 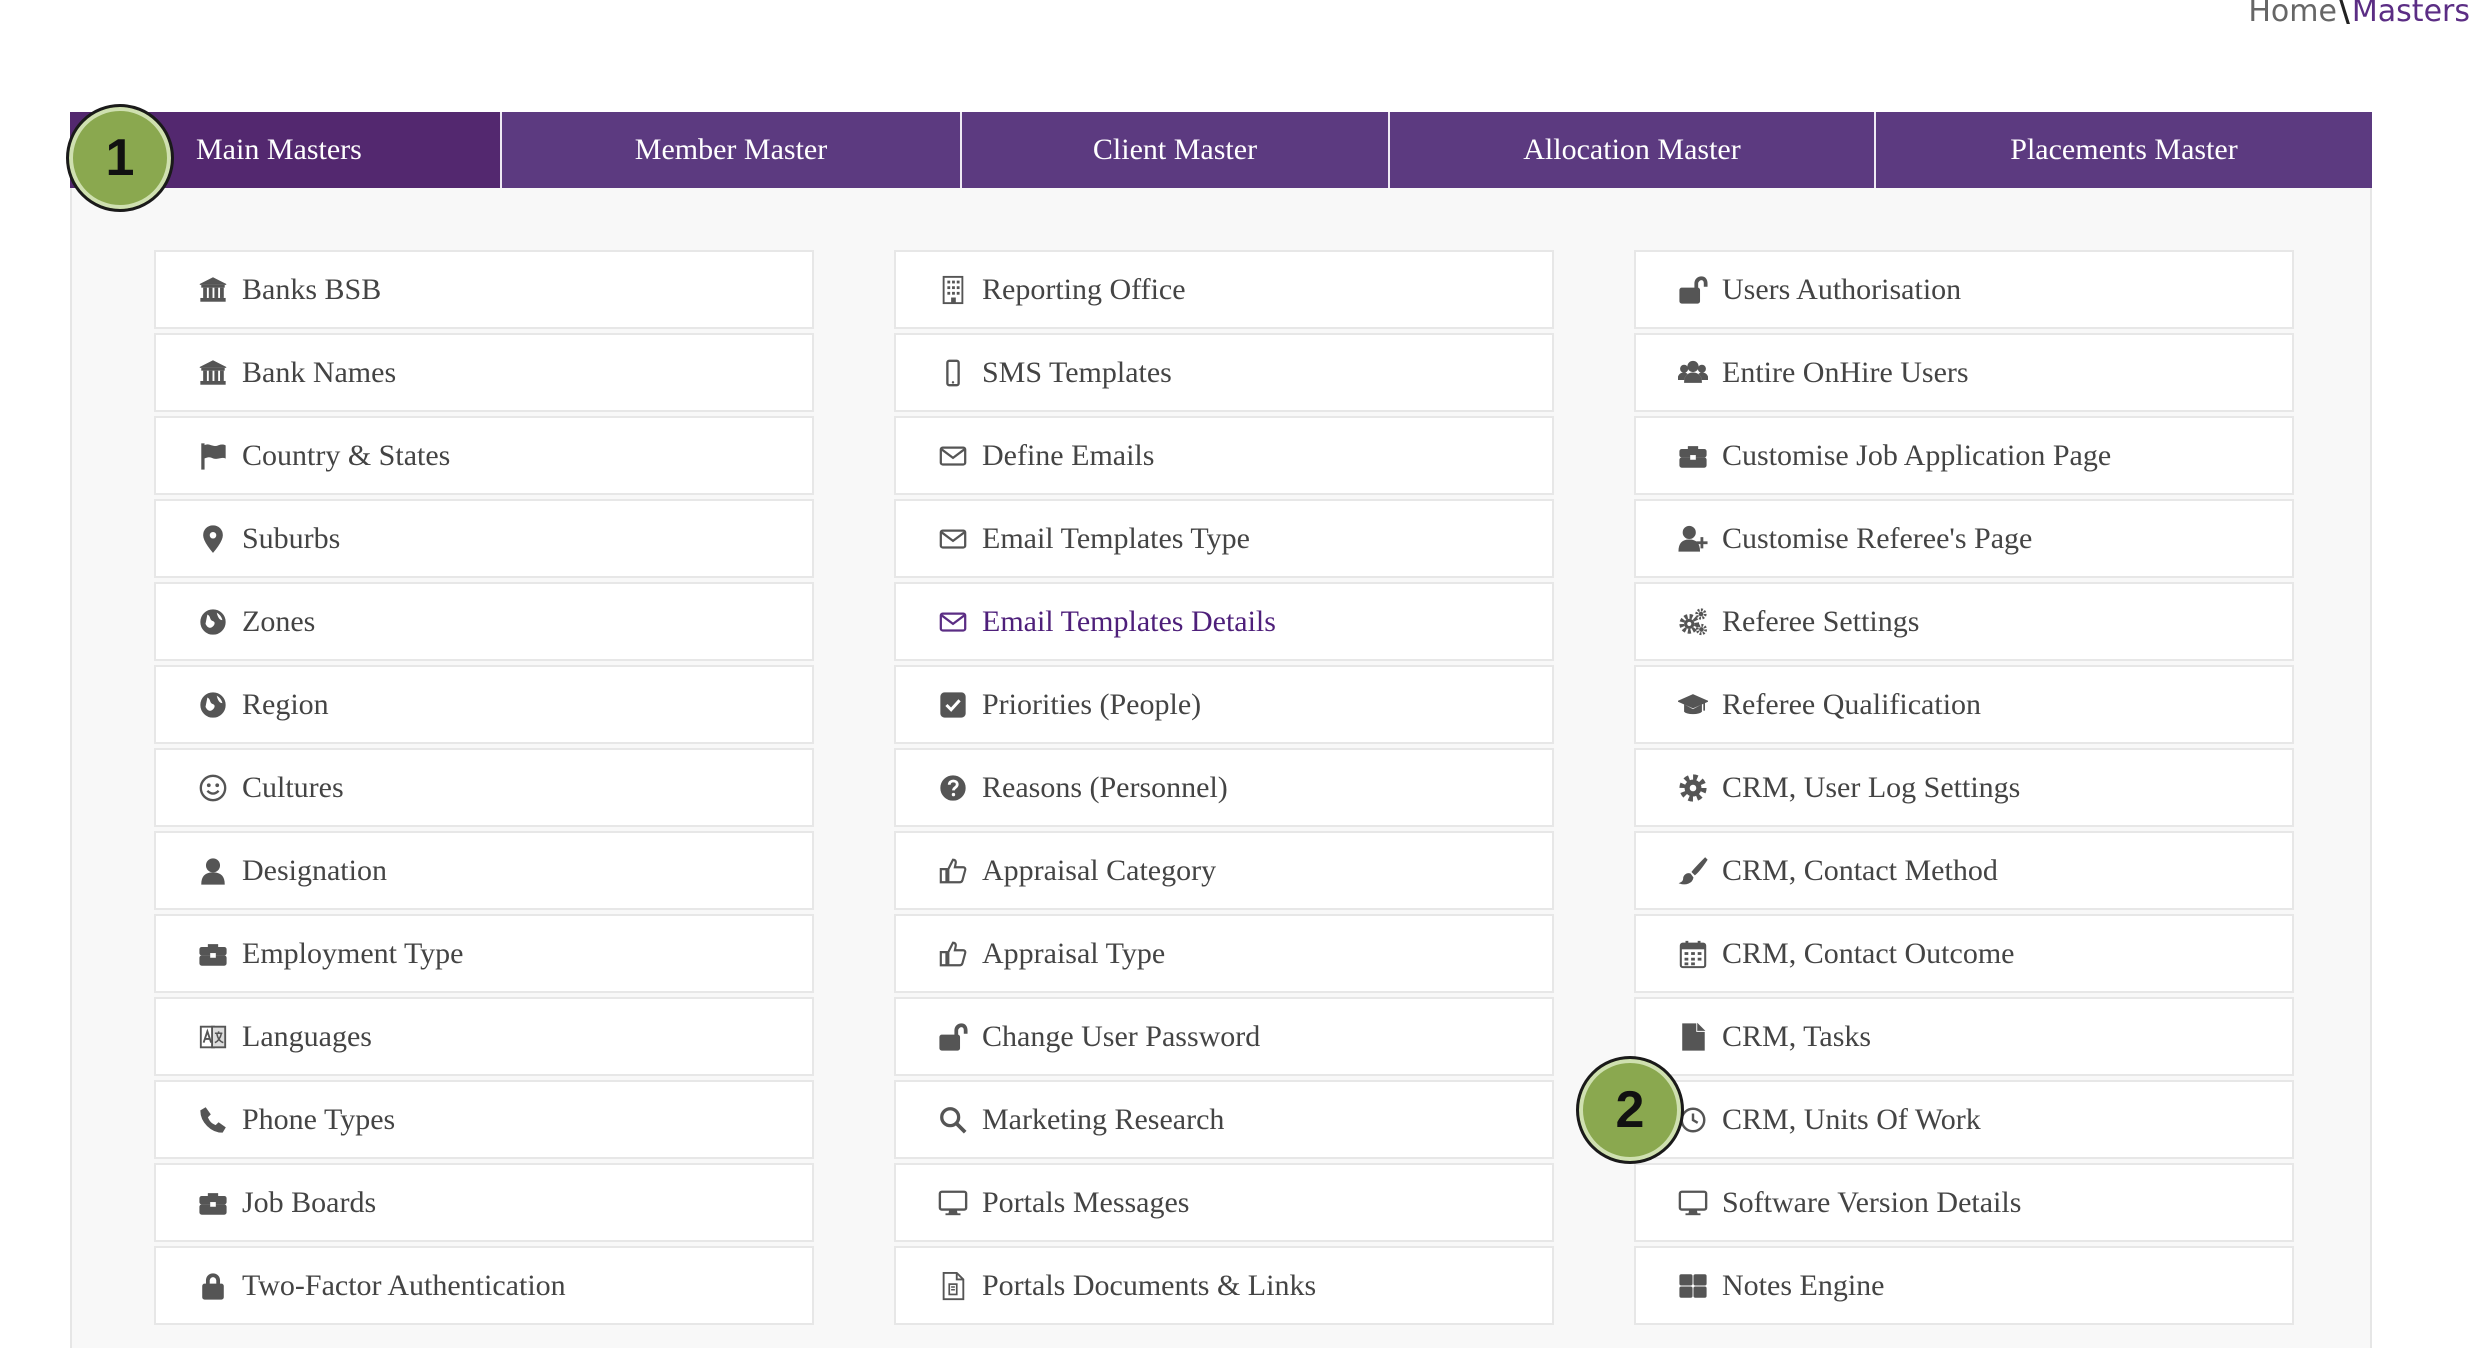 I want to click on users-icon, so click(x=1693, y=373).